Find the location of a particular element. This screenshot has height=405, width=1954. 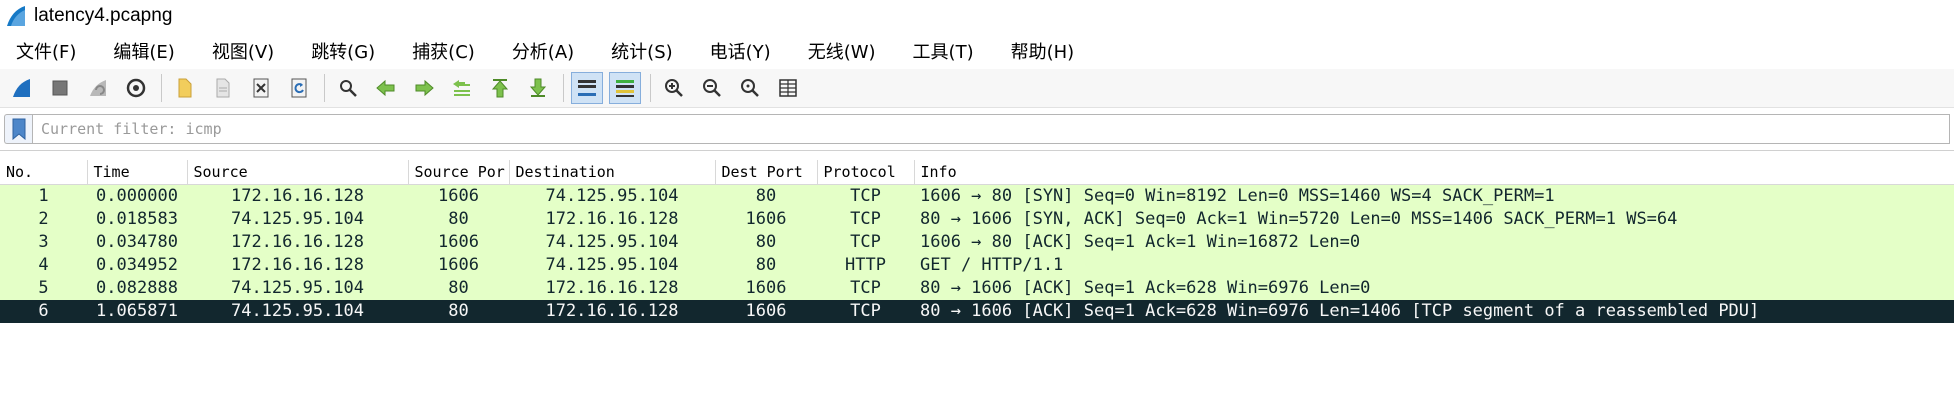

open-file-icon is located at coordinates (185, 88).